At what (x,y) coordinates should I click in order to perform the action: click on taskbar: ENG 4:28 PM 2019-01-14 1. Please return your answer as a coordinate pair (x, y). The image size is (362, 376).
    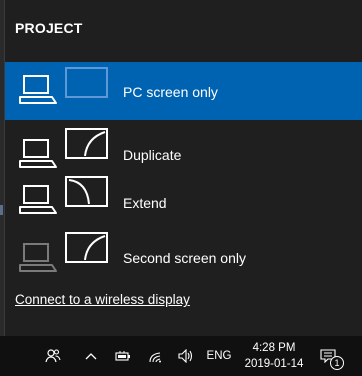
    Looking at the image, I should click on (181, 356).